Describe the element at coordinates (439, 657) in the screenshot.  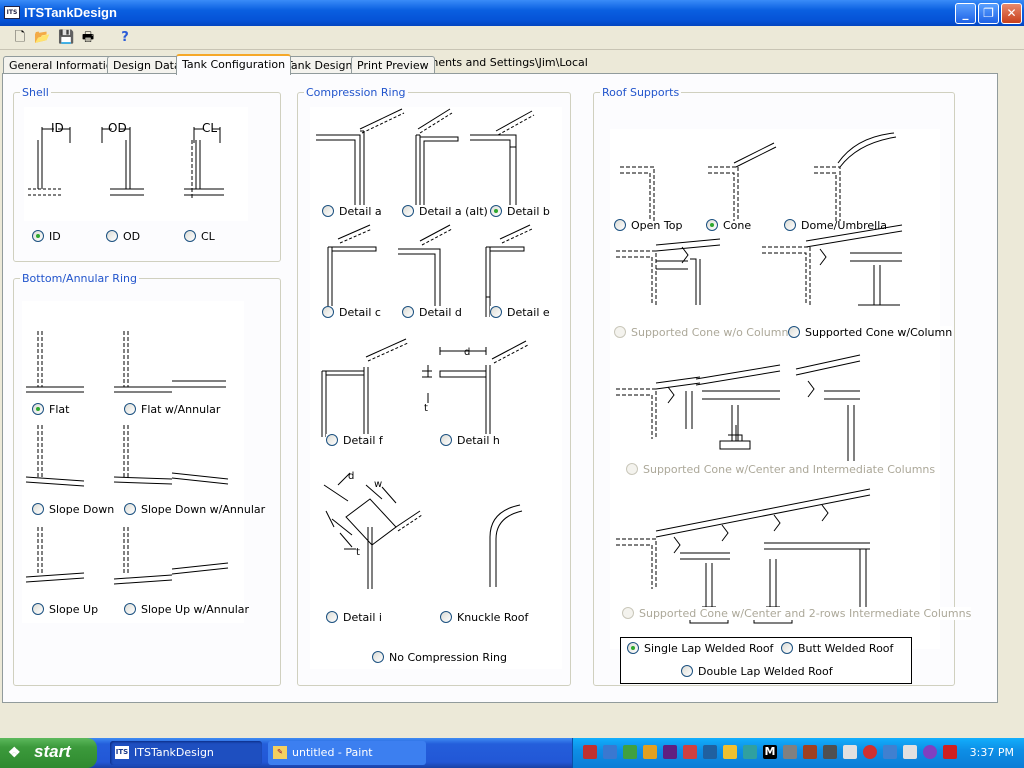
I see `comp-option-none: No Compression Ring` at that location.